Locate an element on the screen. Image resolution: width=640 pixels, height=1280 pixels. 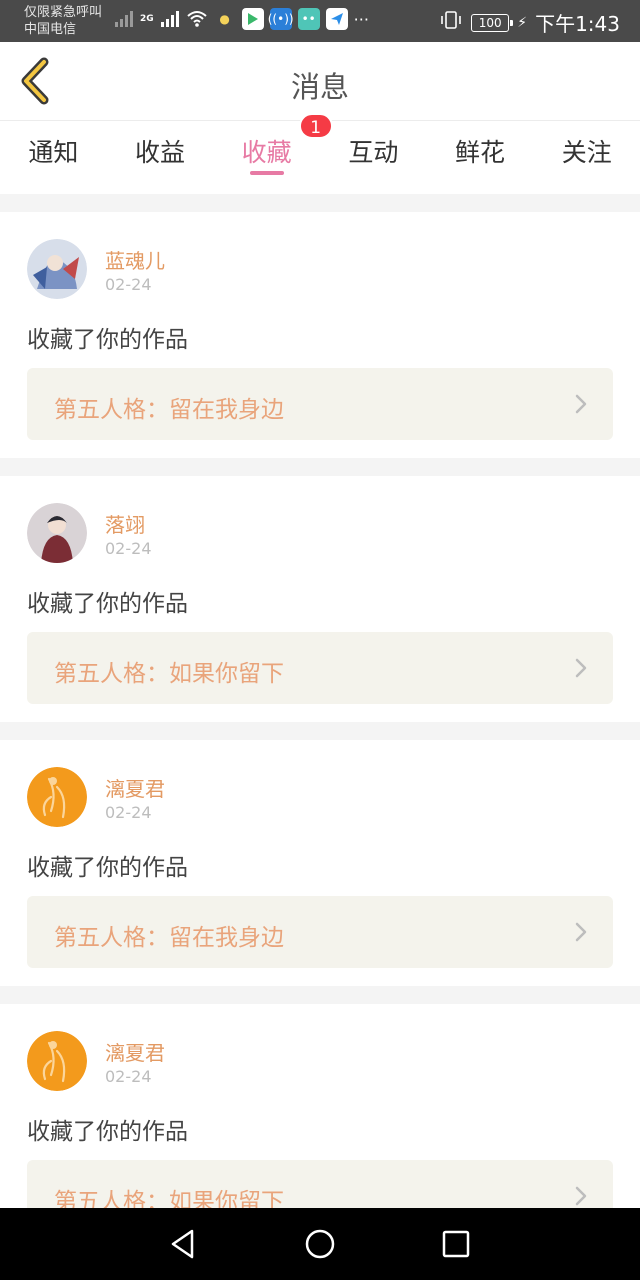
tab-flowers: 鲜花 is located at coordinates (480, 157).